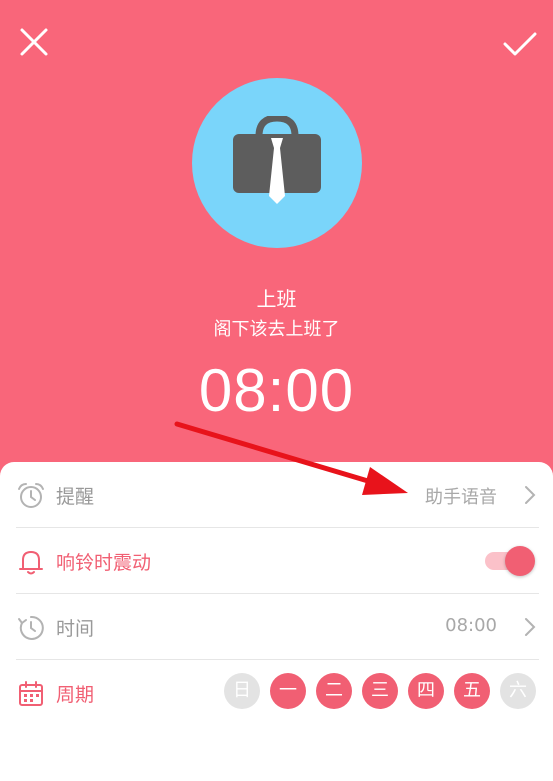 Image resolution: width=553 pixels, height=781 pixels. I want to click on confirm-button, so click(520, 45).